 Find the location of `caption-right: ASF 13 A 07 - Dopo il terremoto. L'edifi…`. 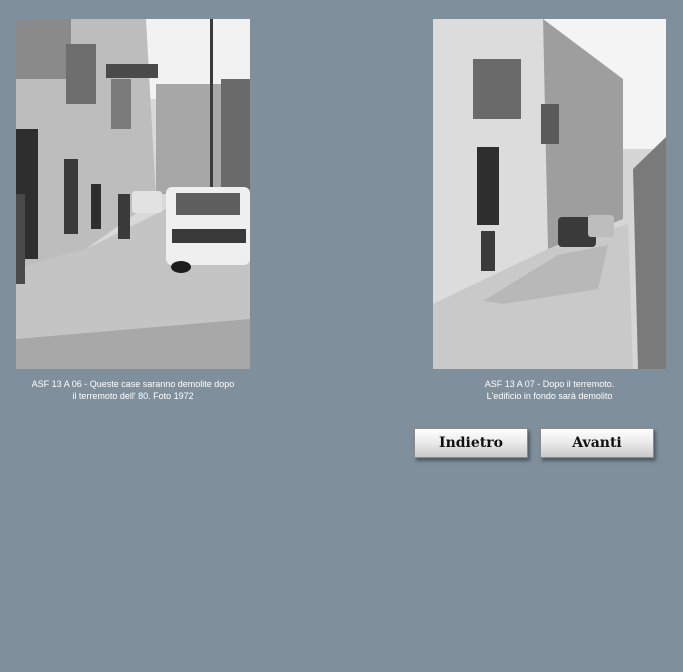

caption-right: ASF 13 A 07 - Dopo il terremoto. L'edifi… is located at coordinates (549, 390).